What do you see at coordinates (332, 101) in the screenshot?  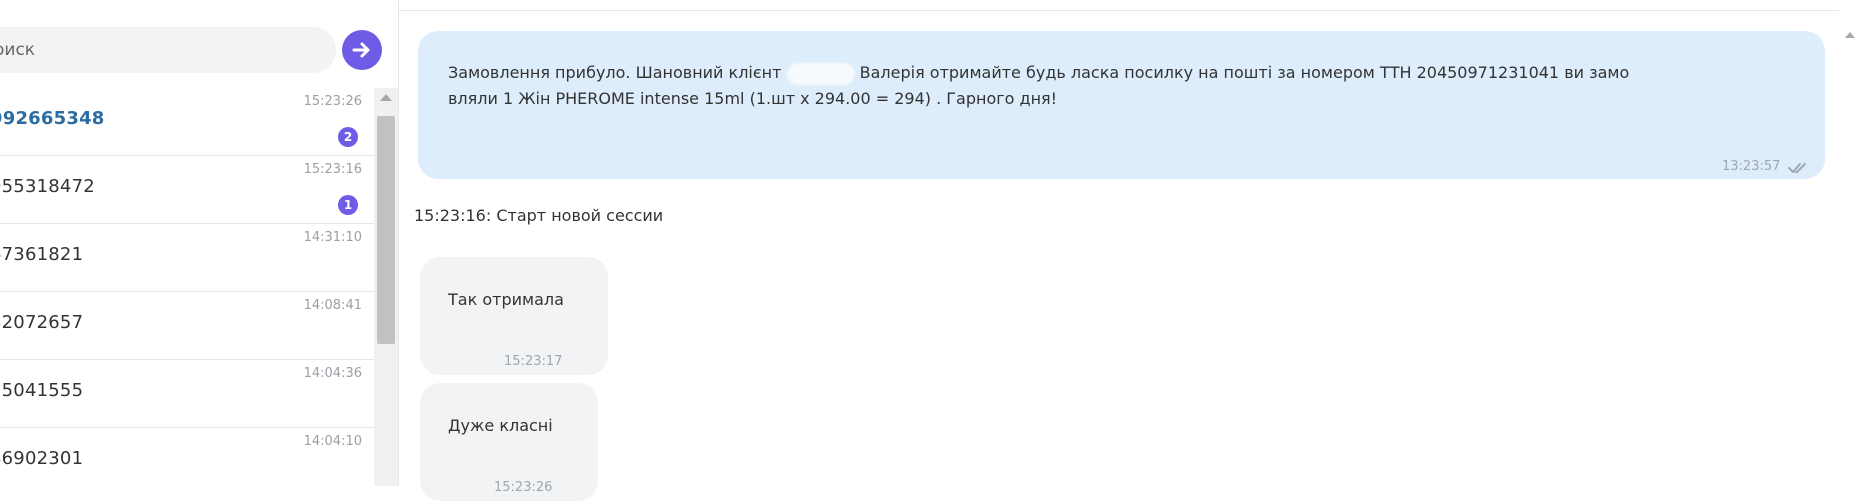 I see `chat-time: 15:23:26` at bounding box center [332, 101].